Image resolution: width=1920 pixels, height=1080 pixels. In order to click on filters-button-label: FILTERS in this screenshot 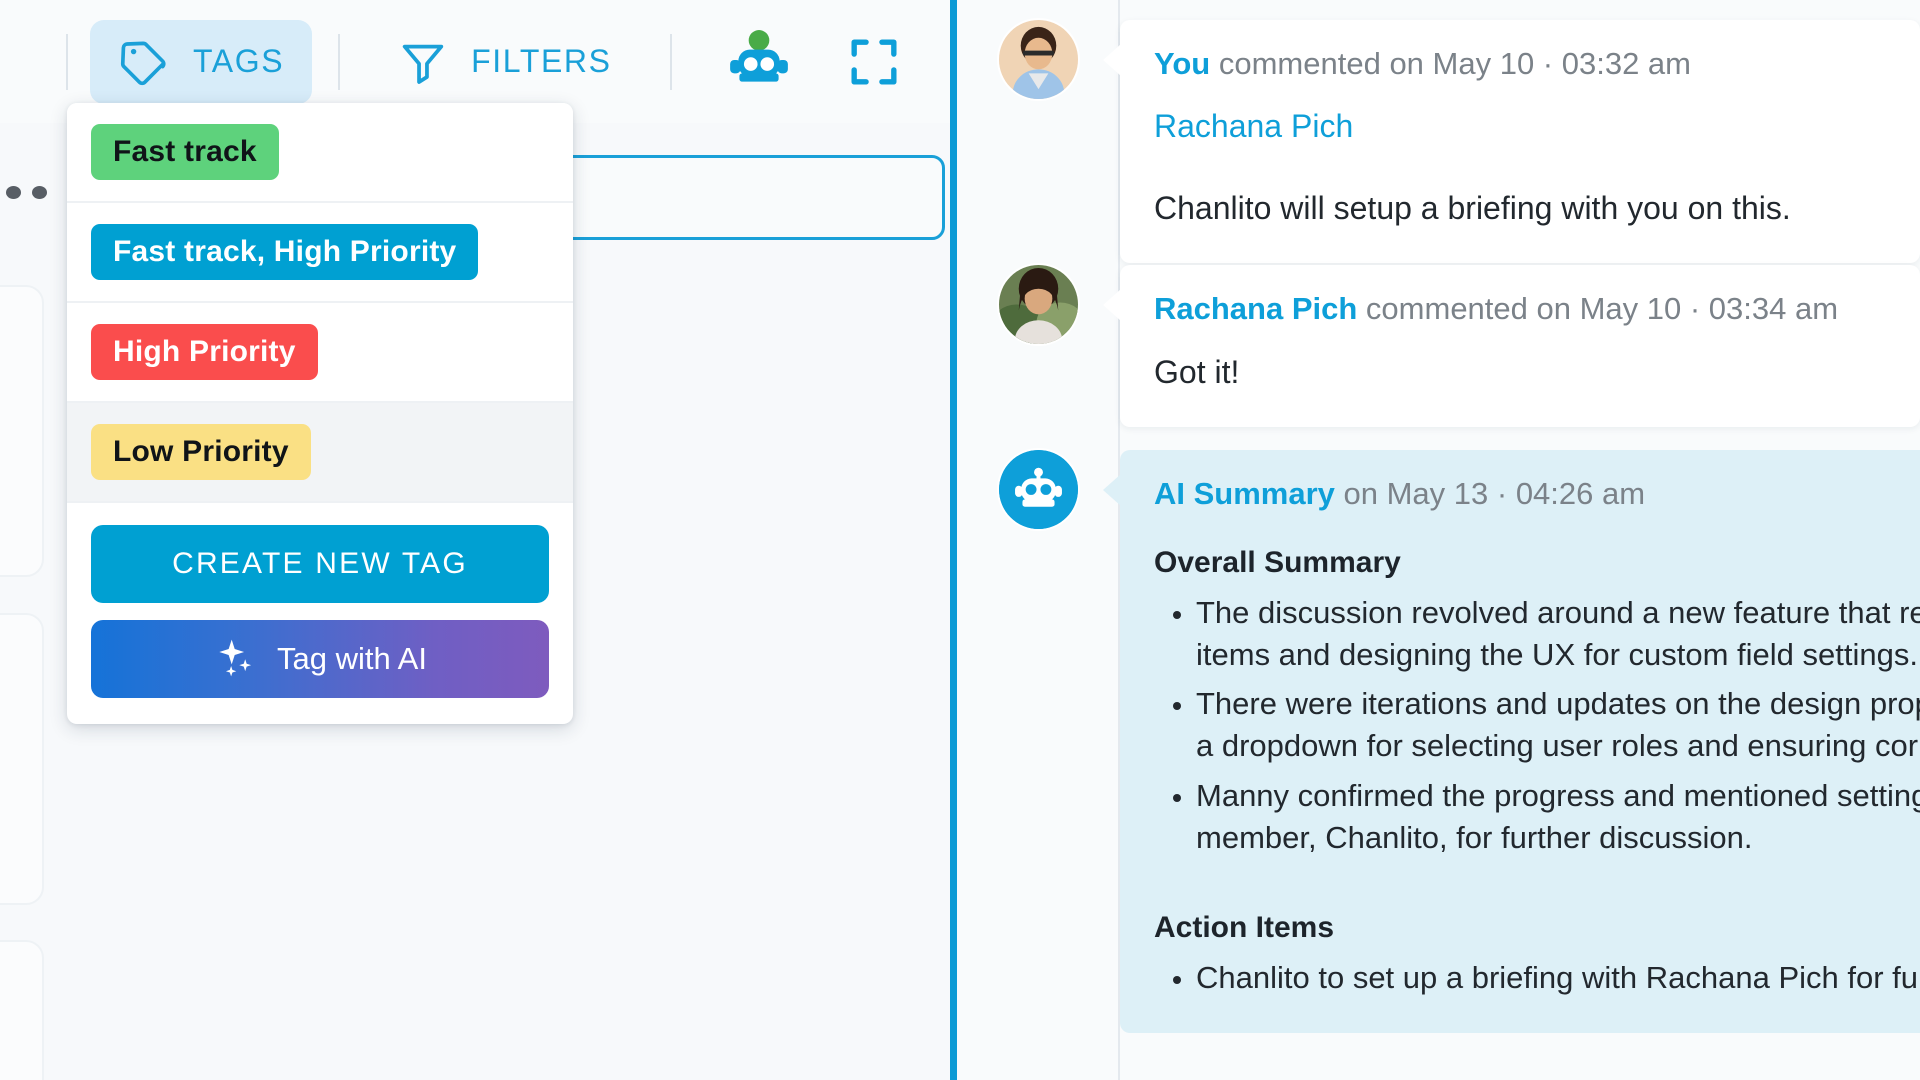, I will do `click(541, 61)`.